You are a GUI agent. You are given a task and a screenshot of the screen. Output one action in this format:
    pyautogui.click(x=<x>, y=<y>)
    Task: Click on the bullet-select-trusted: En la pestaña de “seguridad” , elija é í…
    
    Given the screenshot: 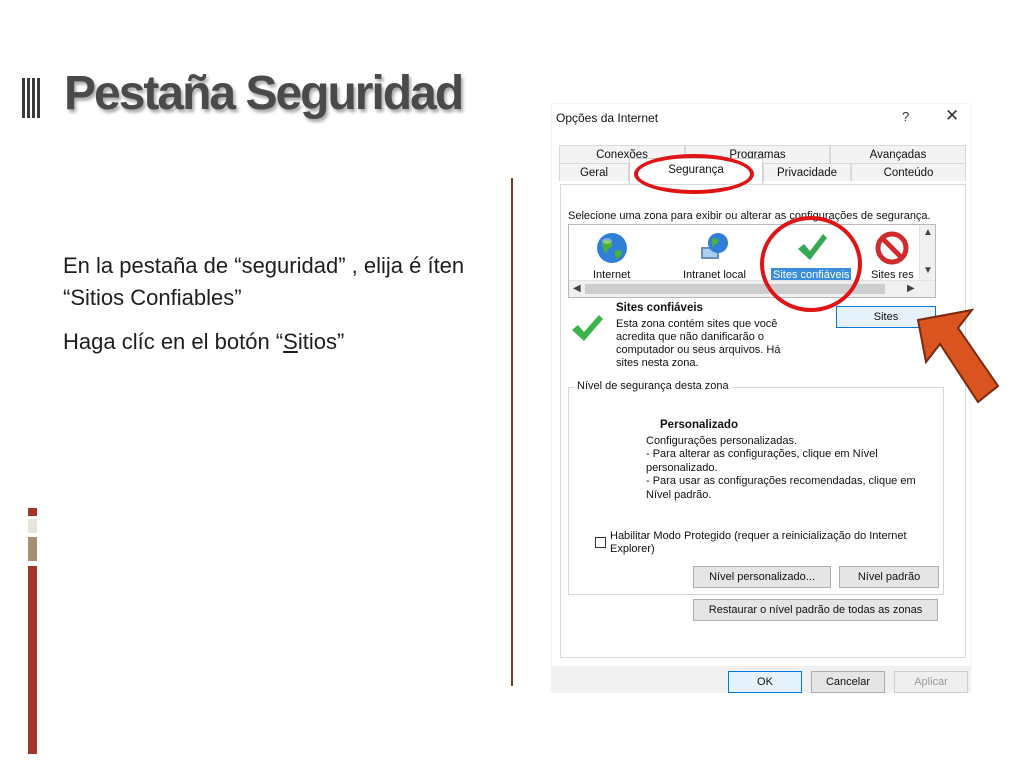 What is the action you would take?
    pyautogui.click(x=264, y=281)
    